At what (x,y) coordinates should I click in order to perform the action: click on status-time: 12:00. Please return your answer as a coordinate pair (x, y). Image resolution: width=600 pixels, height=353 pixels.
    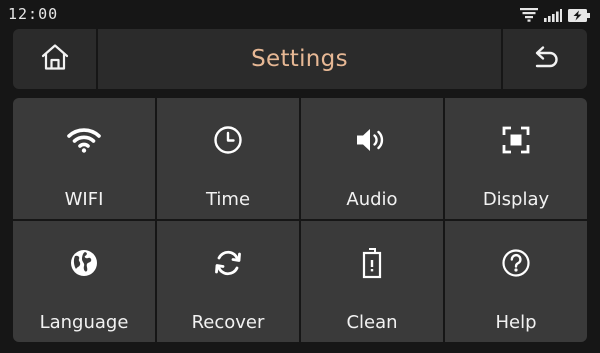
    Looking at the image, I should click on (33, 14).